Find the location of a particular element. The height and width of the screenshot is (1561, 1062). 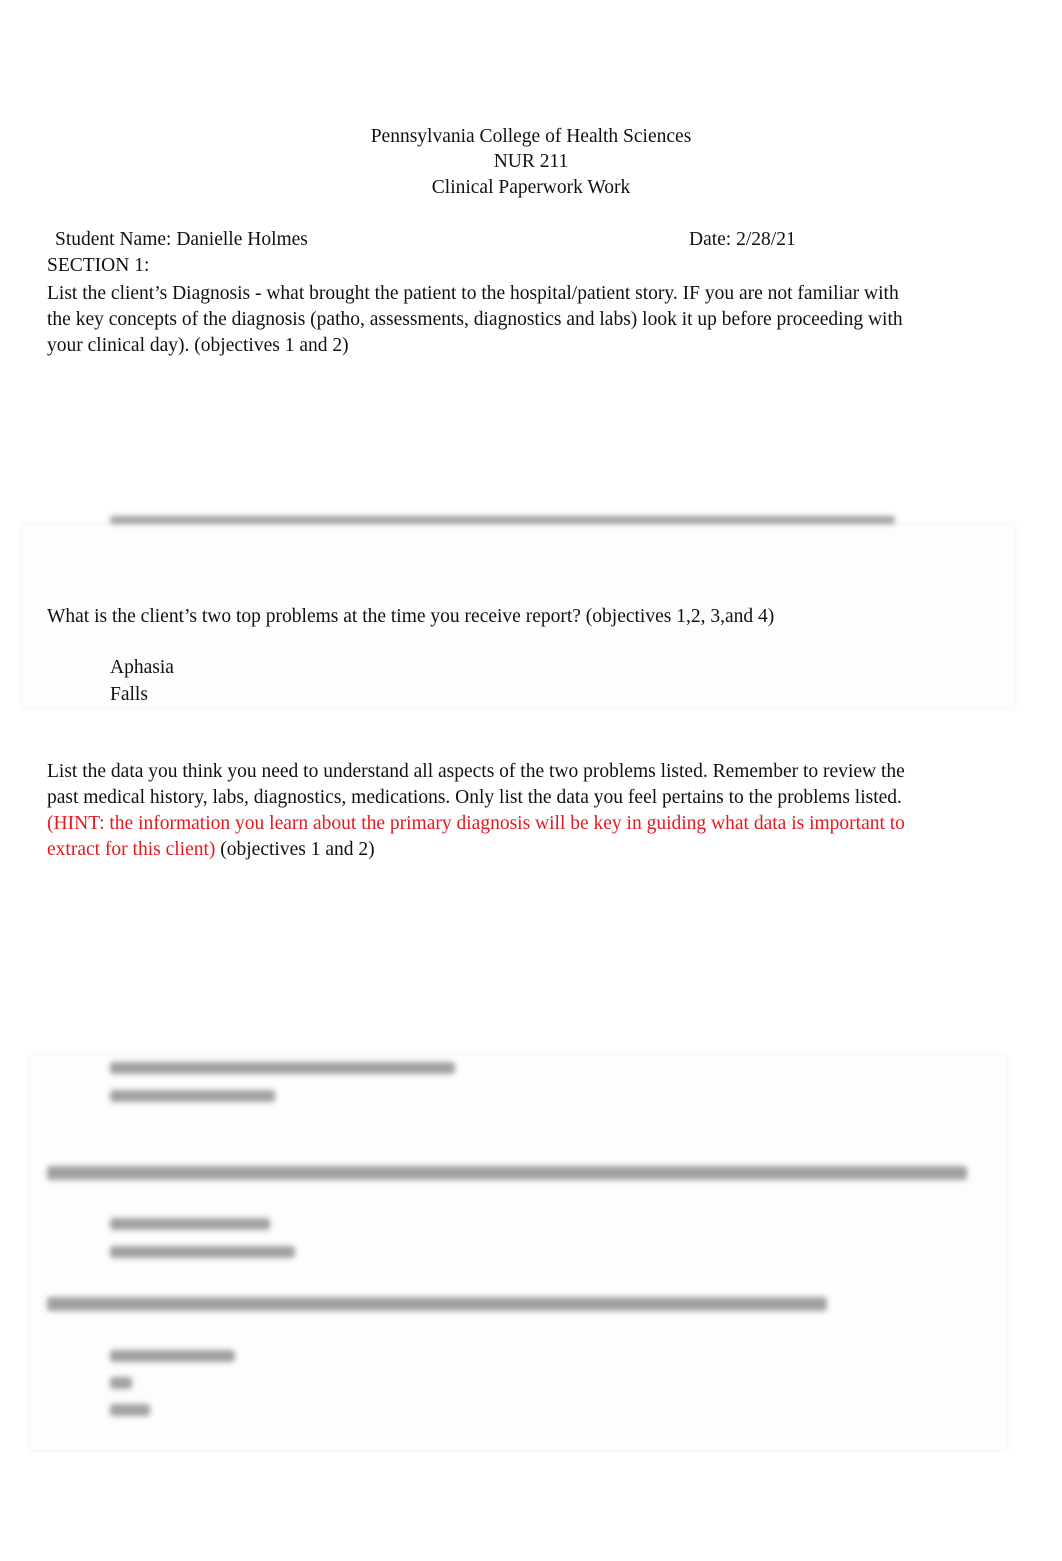

section-heading: SECTION 1: is located at coordinates (98, 265).